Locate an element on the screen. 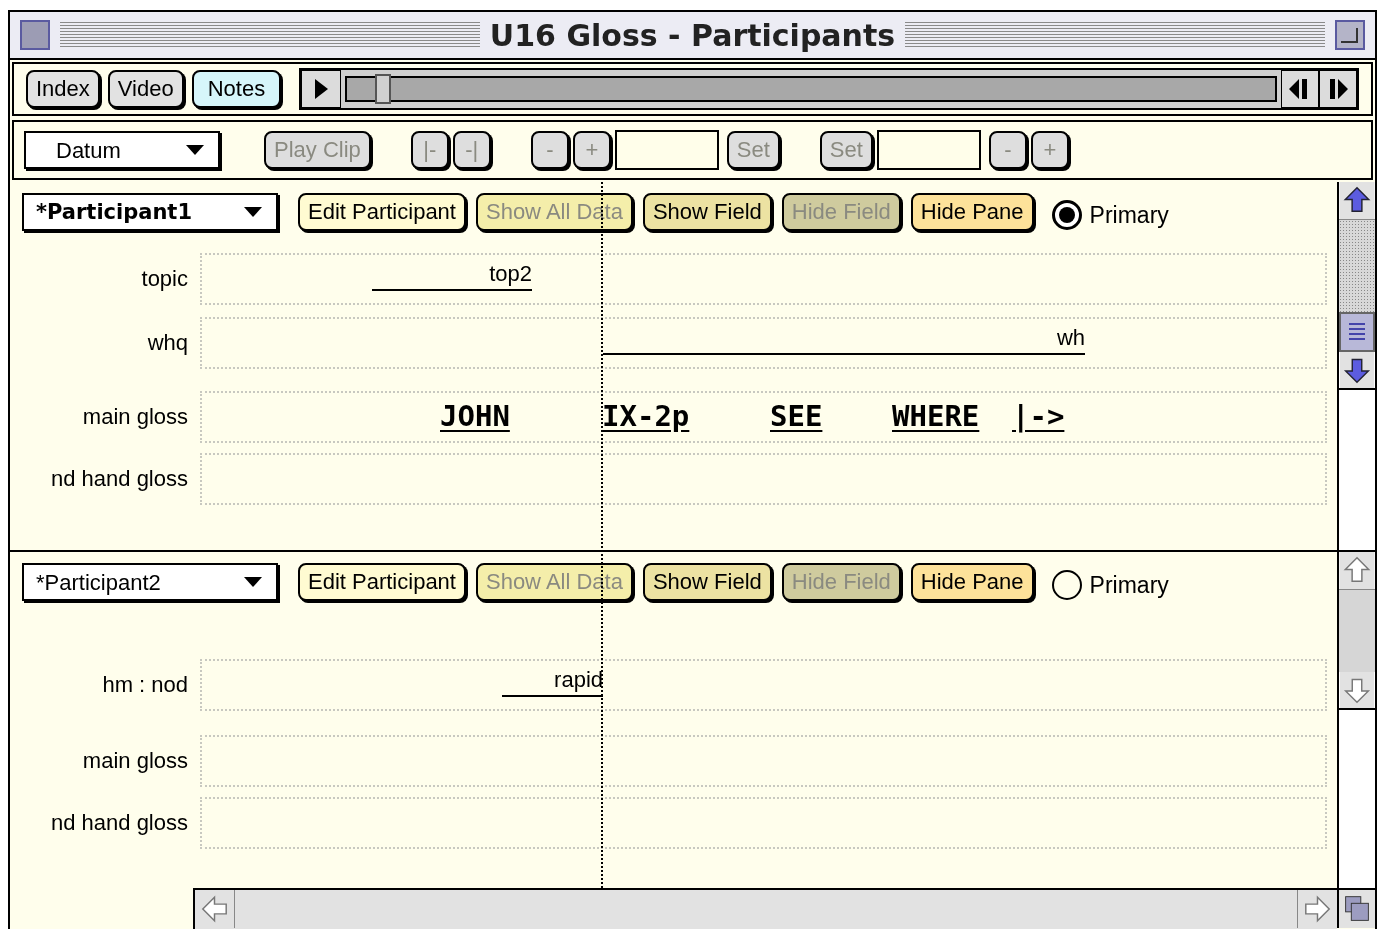 Image resolution: width=1381 pixels, height=929 pixels. nav-button: Video is located at coordinates (145, 89).